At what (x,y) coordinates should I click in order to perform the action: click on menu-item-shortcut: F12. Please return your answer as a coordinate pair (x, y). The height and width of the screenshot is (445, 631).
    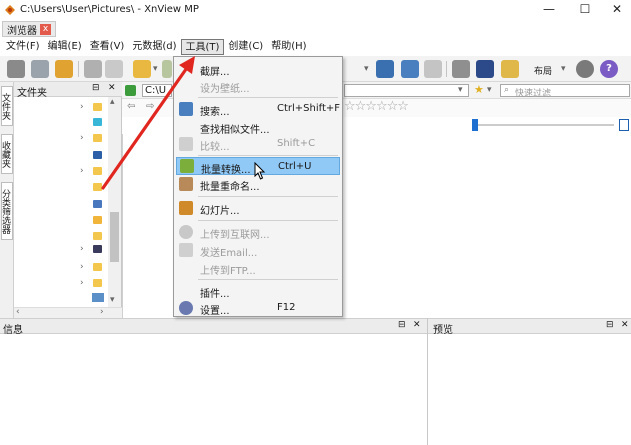
    Looking at the image, I should click on (286, 307).